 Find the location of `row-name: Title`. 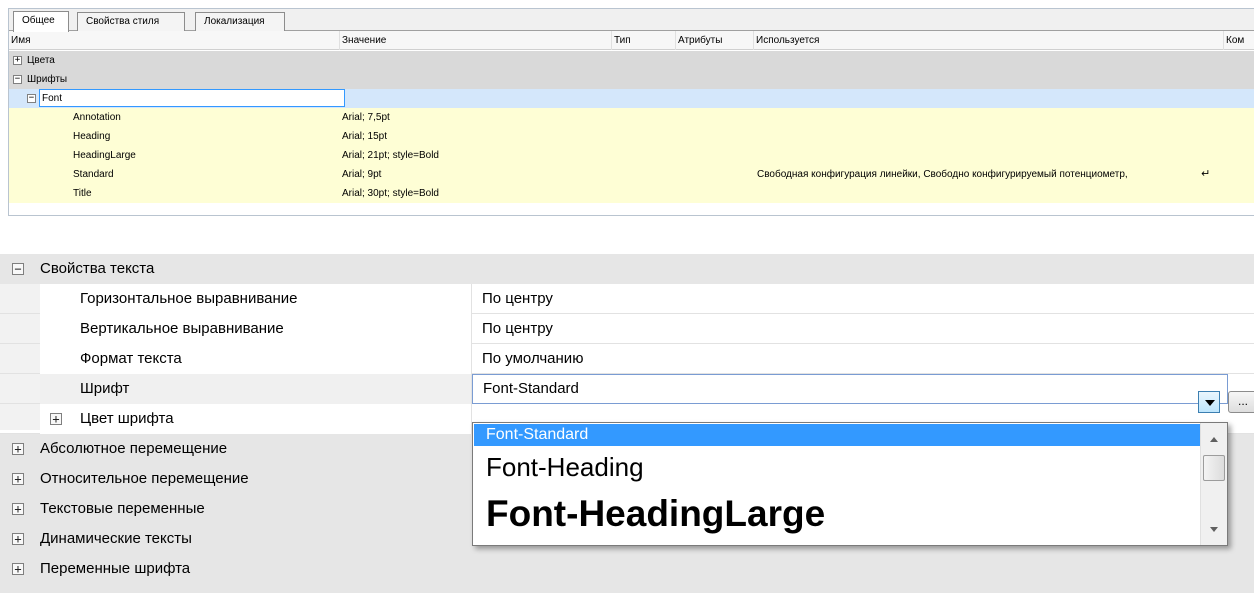

row-name: Title is located at coordinates (82, 193).